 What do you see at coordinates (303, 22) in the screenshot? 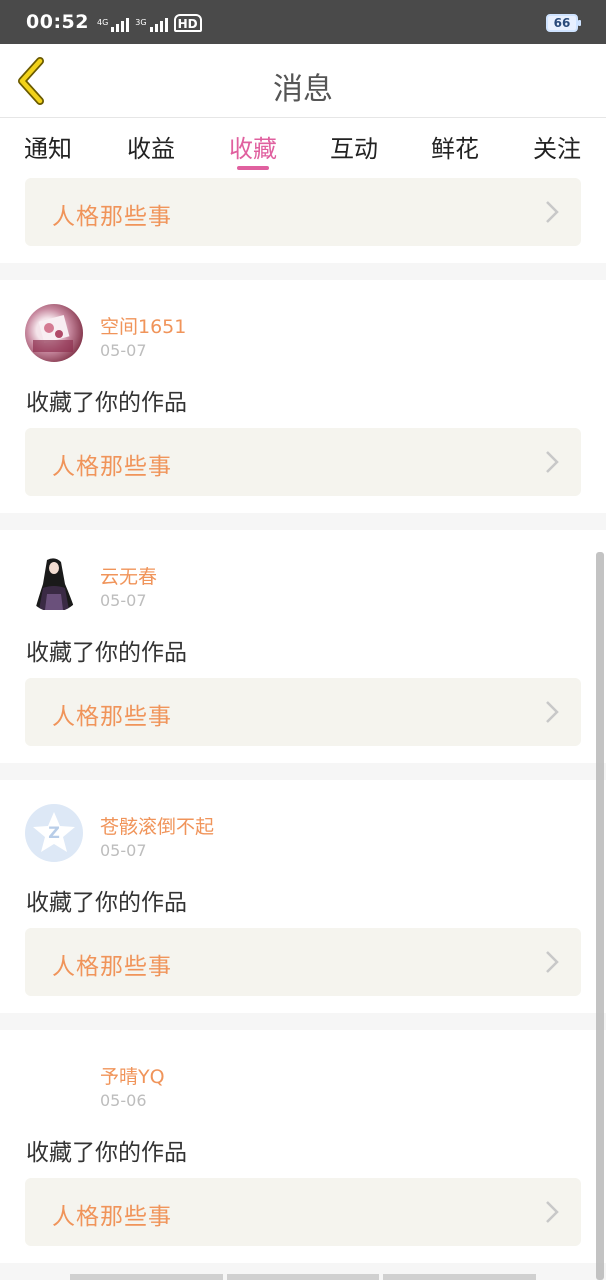
I see `status-bar: 00:52 4G 3G HD 66` at bounding box center [303, 22].